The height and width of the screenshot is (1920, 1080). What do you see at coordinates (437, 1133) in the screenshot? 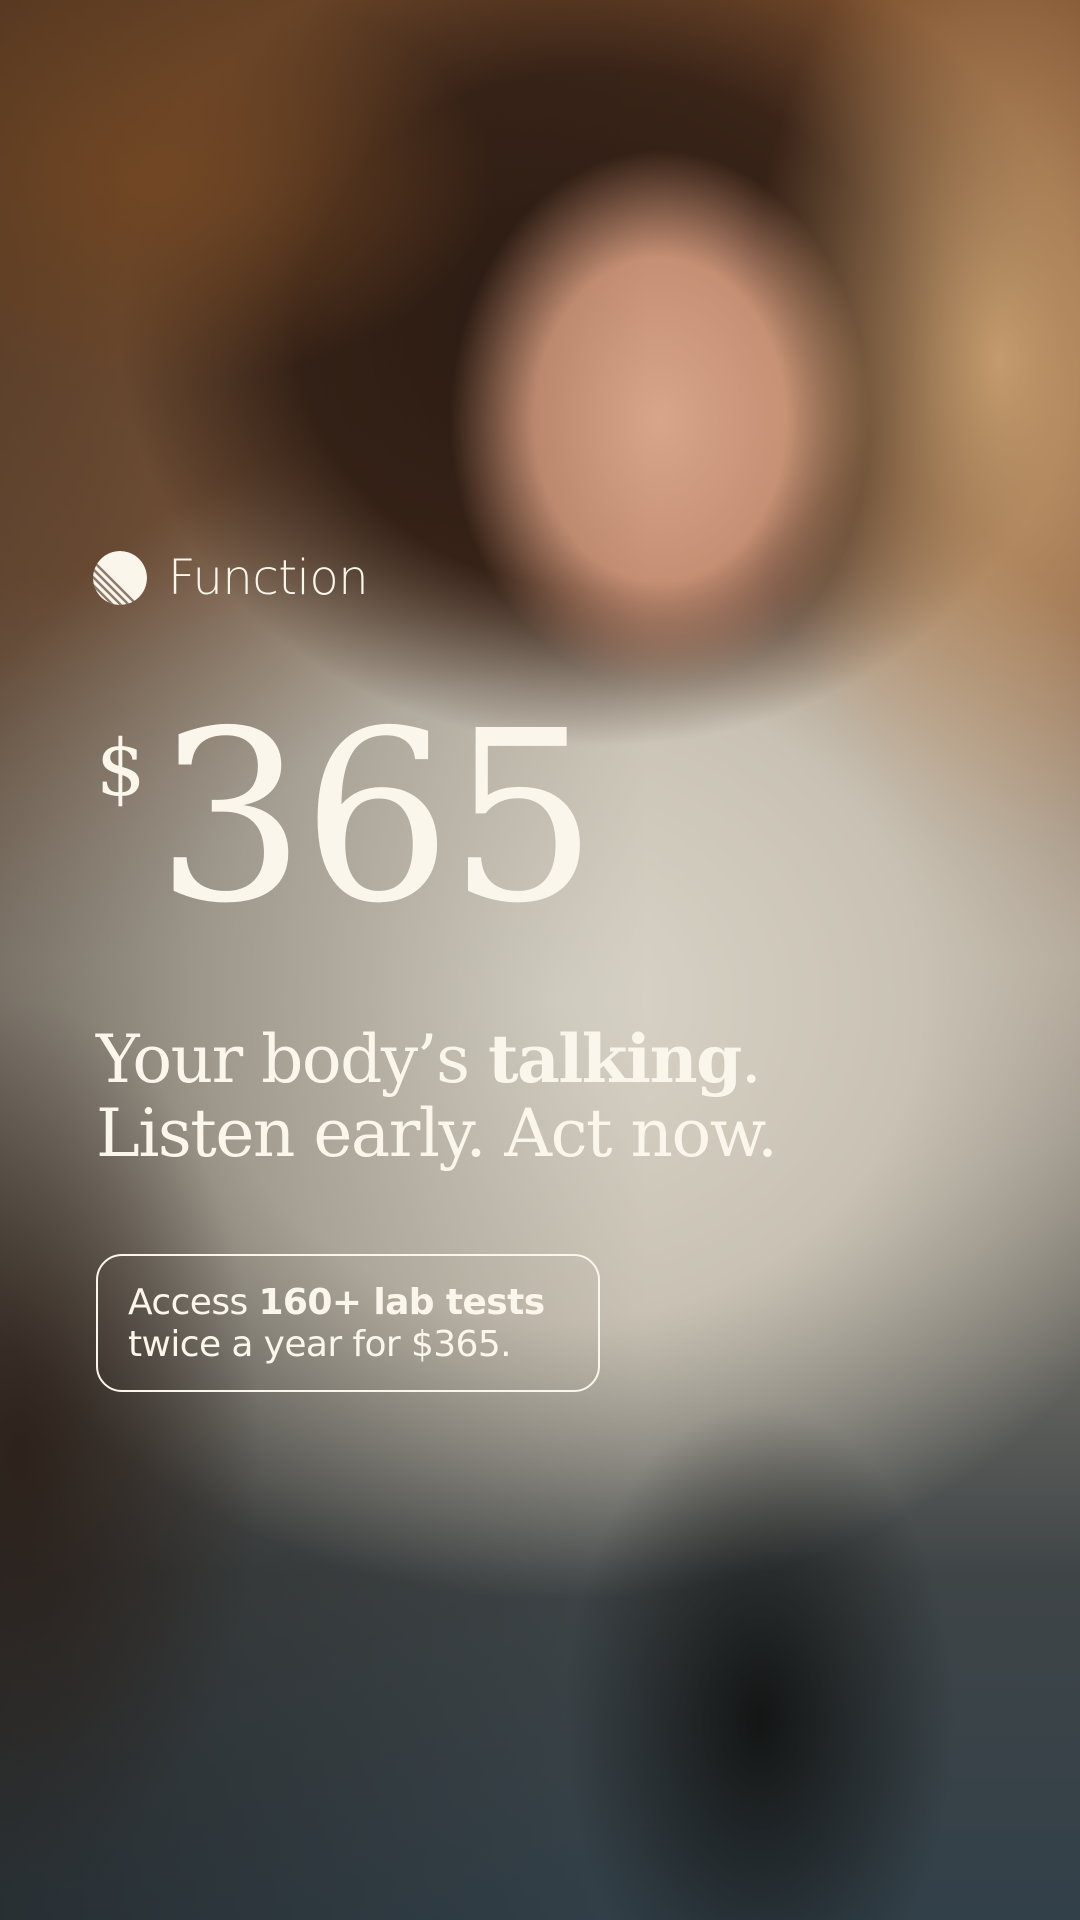
I see `headline-line-2: Listen early. Act now.` at bounding box center [437, 1133].